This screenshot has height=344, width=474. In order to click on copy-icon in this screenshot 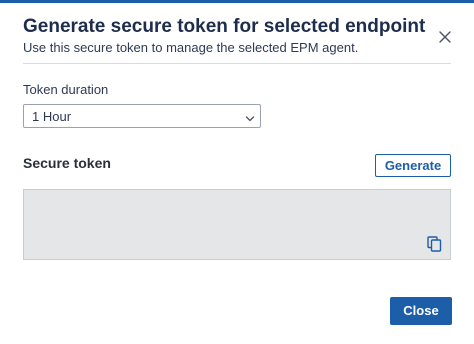, I will do `click(434, 244)`.